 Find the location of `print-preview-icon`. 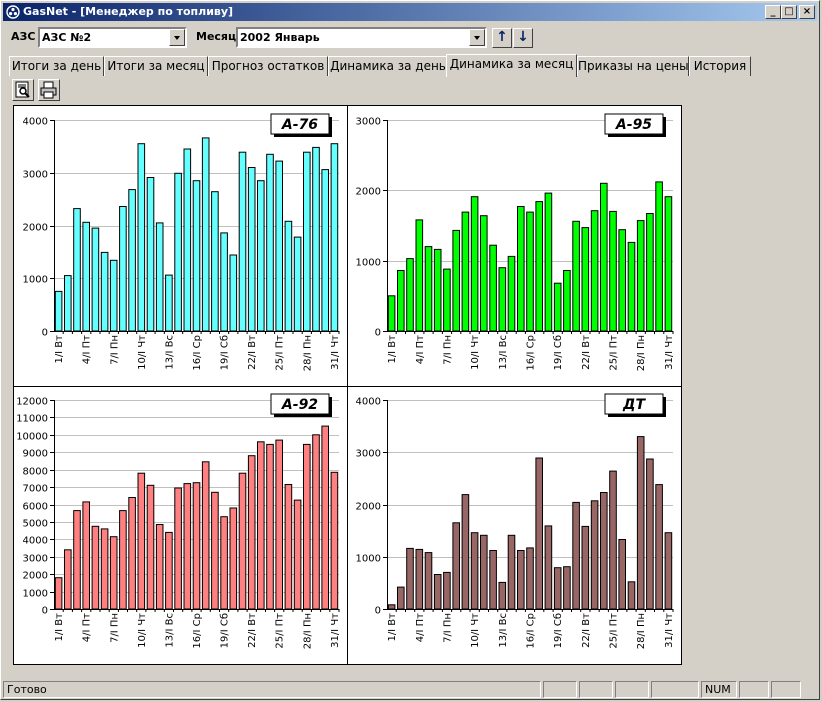

print-preview-icon is located at coordinates (22, 89).